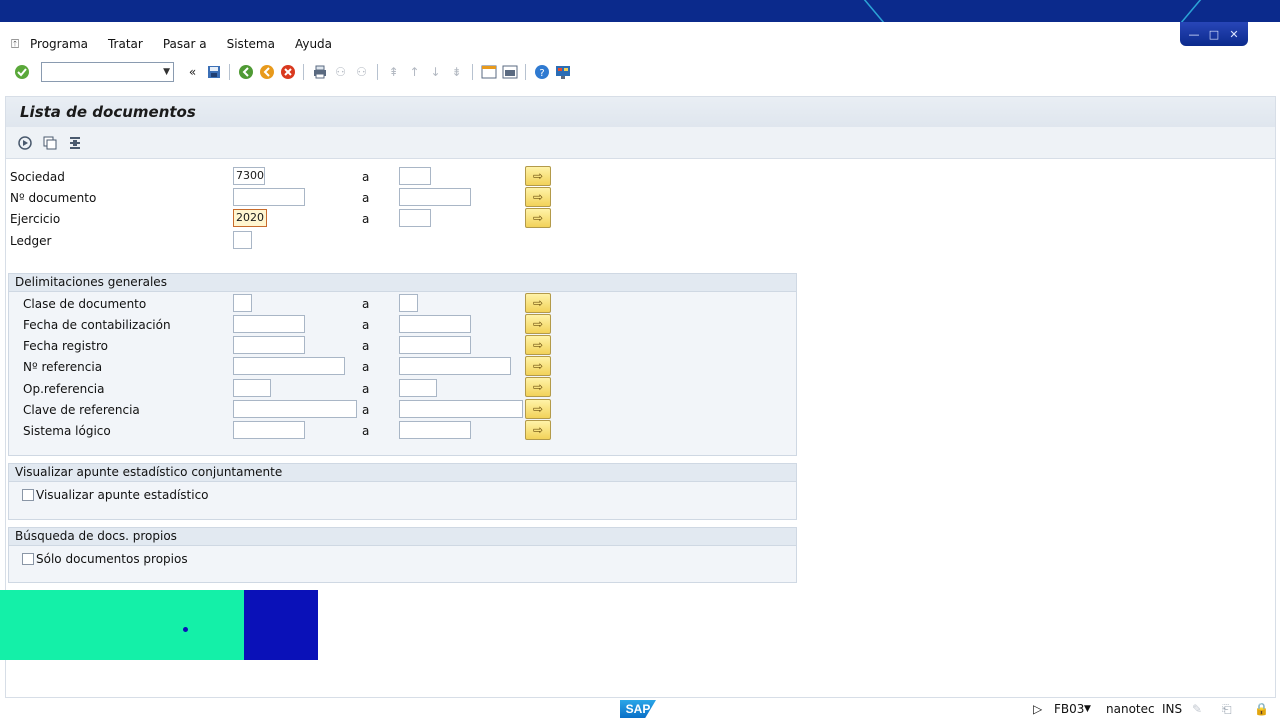 The width and height of the screenshot is (1280, 720). I want to click on fecha-contabilizacion-to-input, so click(435, 324).